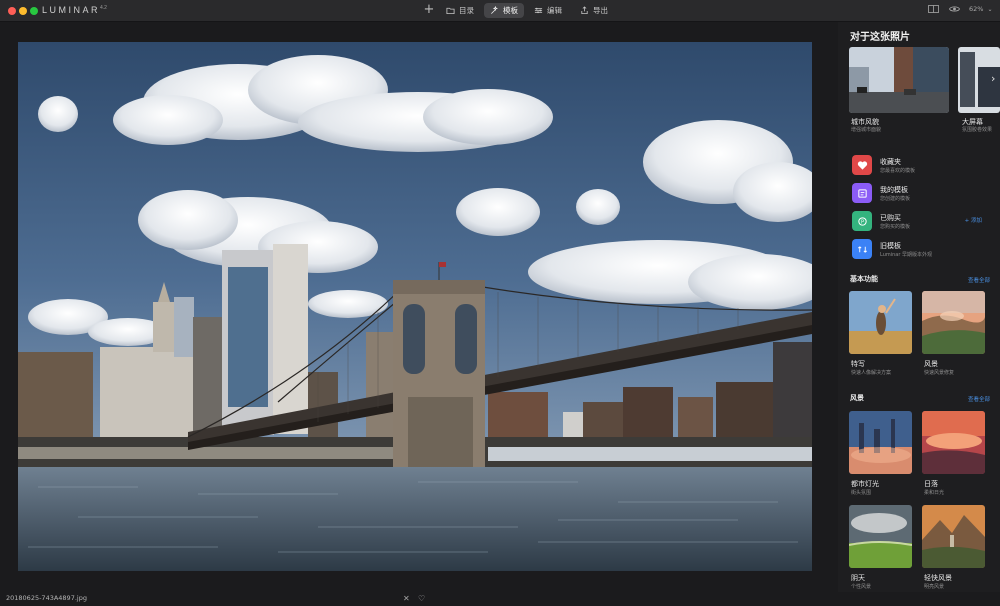  What do you see at coordinates (939, 373) in the screenshot?
I see `template-landscape-sub: 快速风景修复` at bounding box center [939, 373].